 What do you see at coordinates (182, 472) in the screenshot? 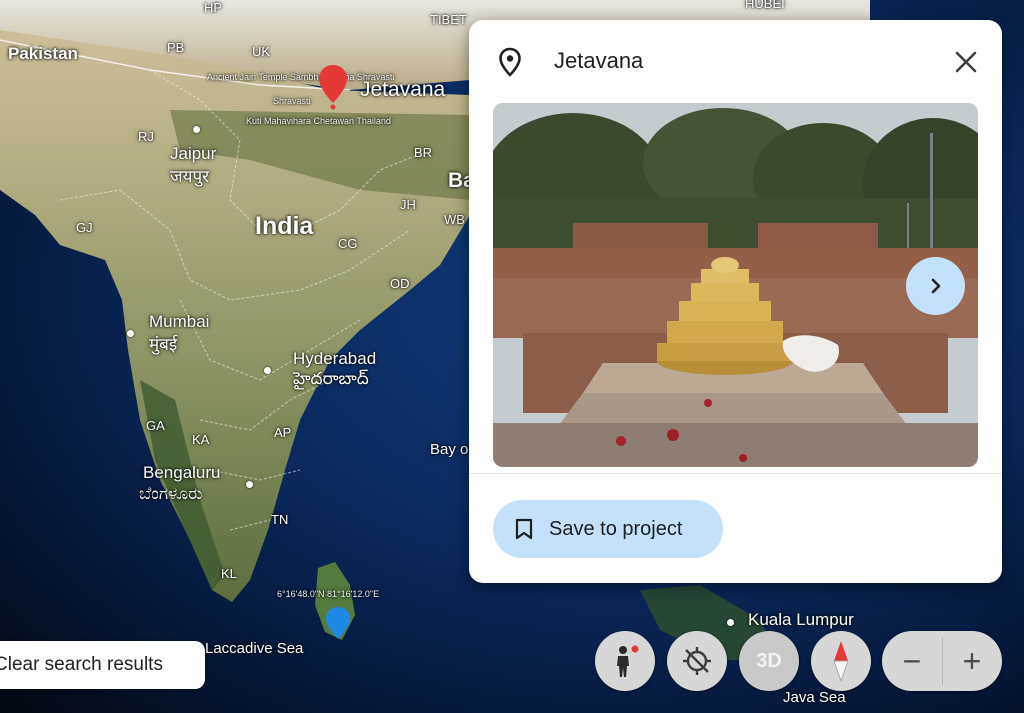
I see `map-label-bengaluru: Bengaluru` at bounding box center [182, 472].